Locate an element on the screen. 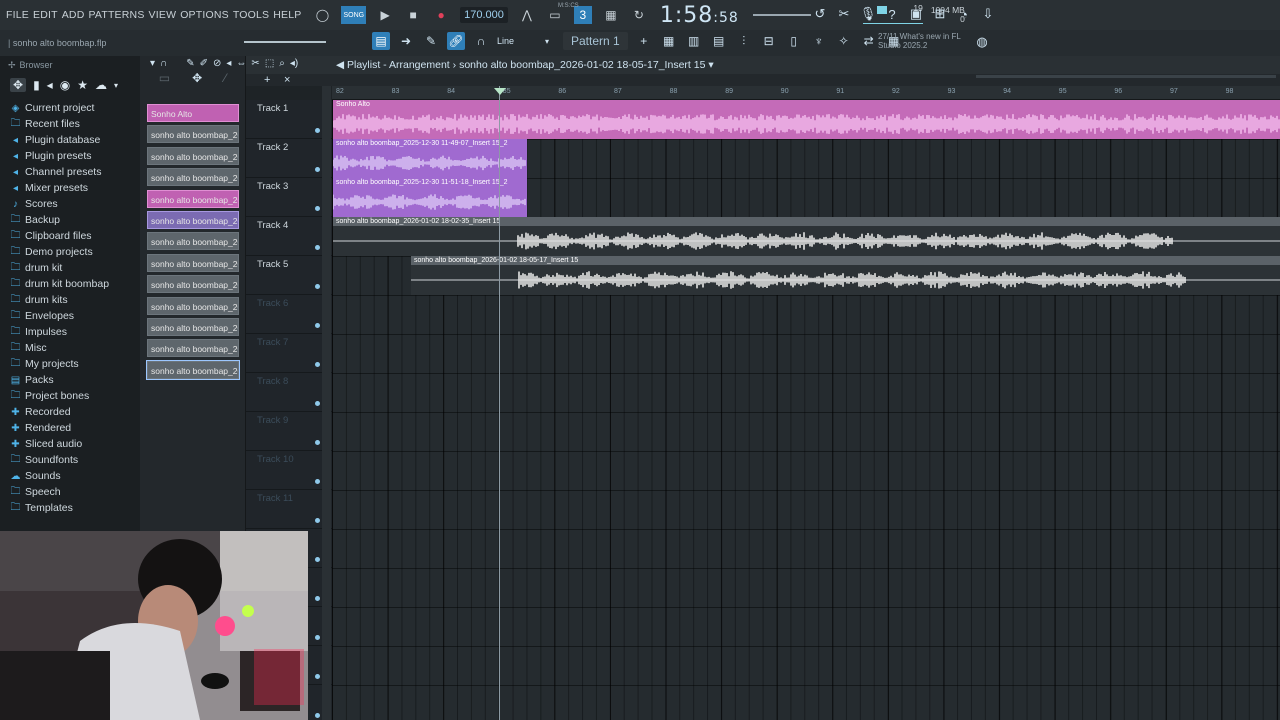  browser-item-plugin-database: ◂ Plugin database is located at coordinates (75, 140).